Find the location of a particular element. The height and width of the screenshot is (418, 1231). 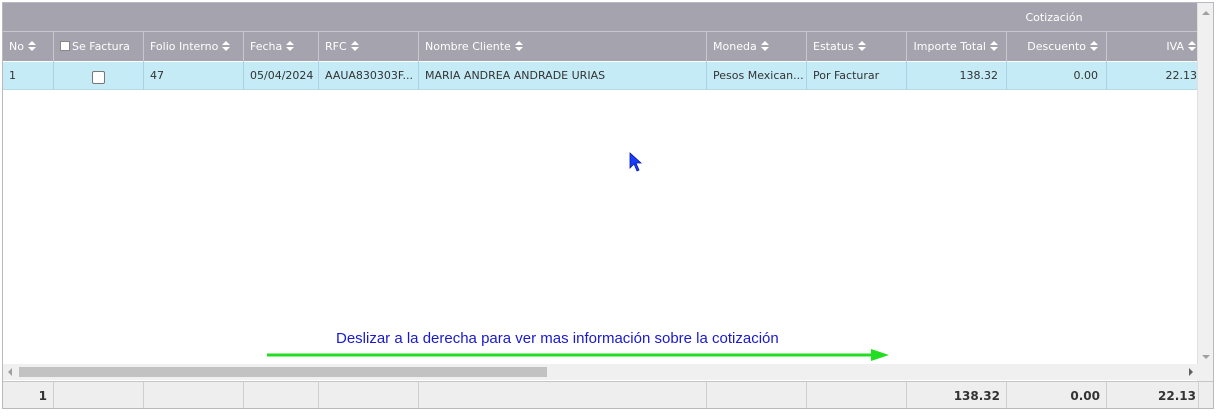

right-arrow-icon is located at coordinates (578, 355).